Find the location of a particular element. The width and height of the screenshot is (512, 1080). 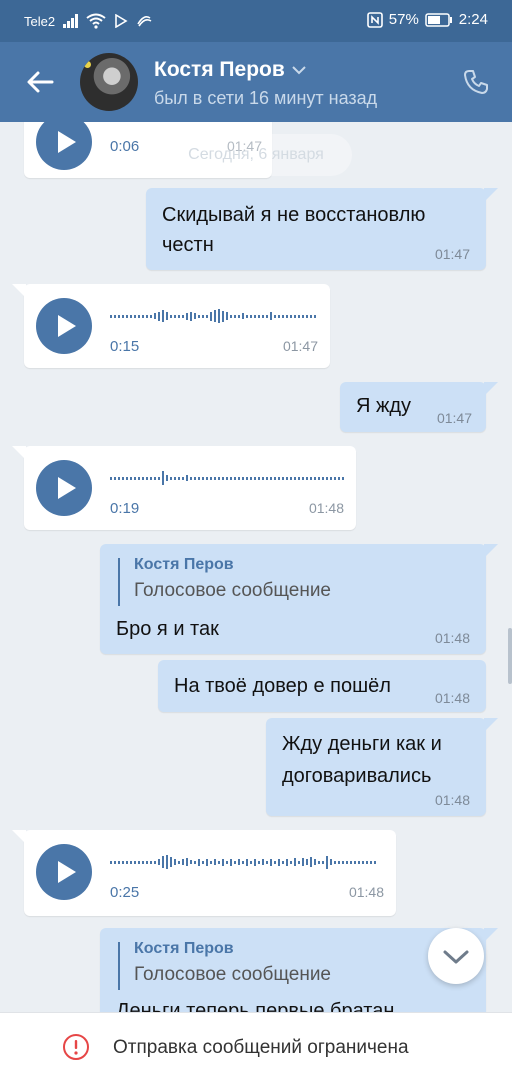

message-text: Я жду is located at coordinates (384, 406).